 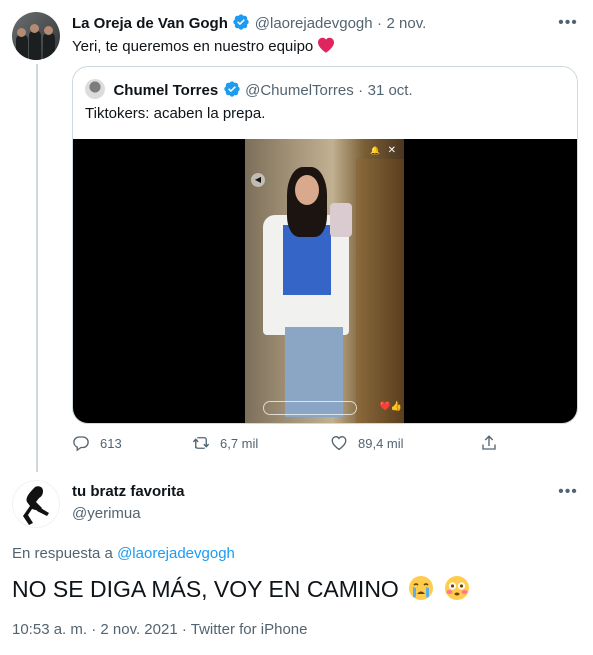 What do you see at coordinates (166, 90) in the screenshot?
I see `quoted-author-name: Chumel Torres` at bounding box center [166, 90].